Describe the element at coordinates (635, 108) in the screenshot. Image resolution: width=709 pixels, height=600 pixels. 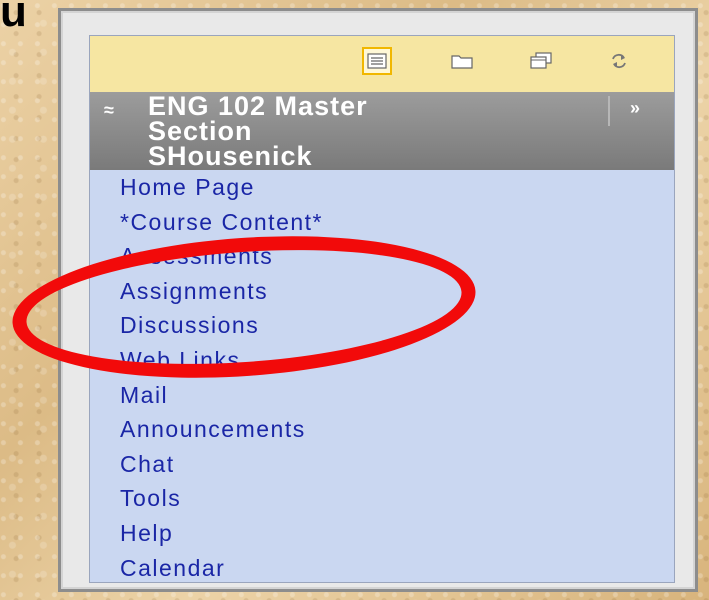
I see `expand-icon: »` at that location.